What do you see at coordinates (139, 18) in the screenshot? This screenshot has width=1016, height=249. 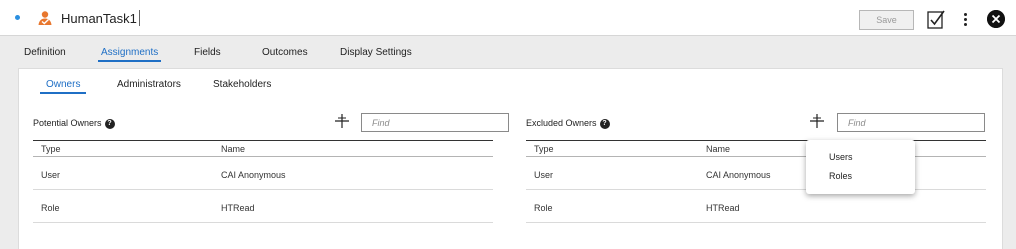 I see `title-divider` at bounding box center [139, 18].